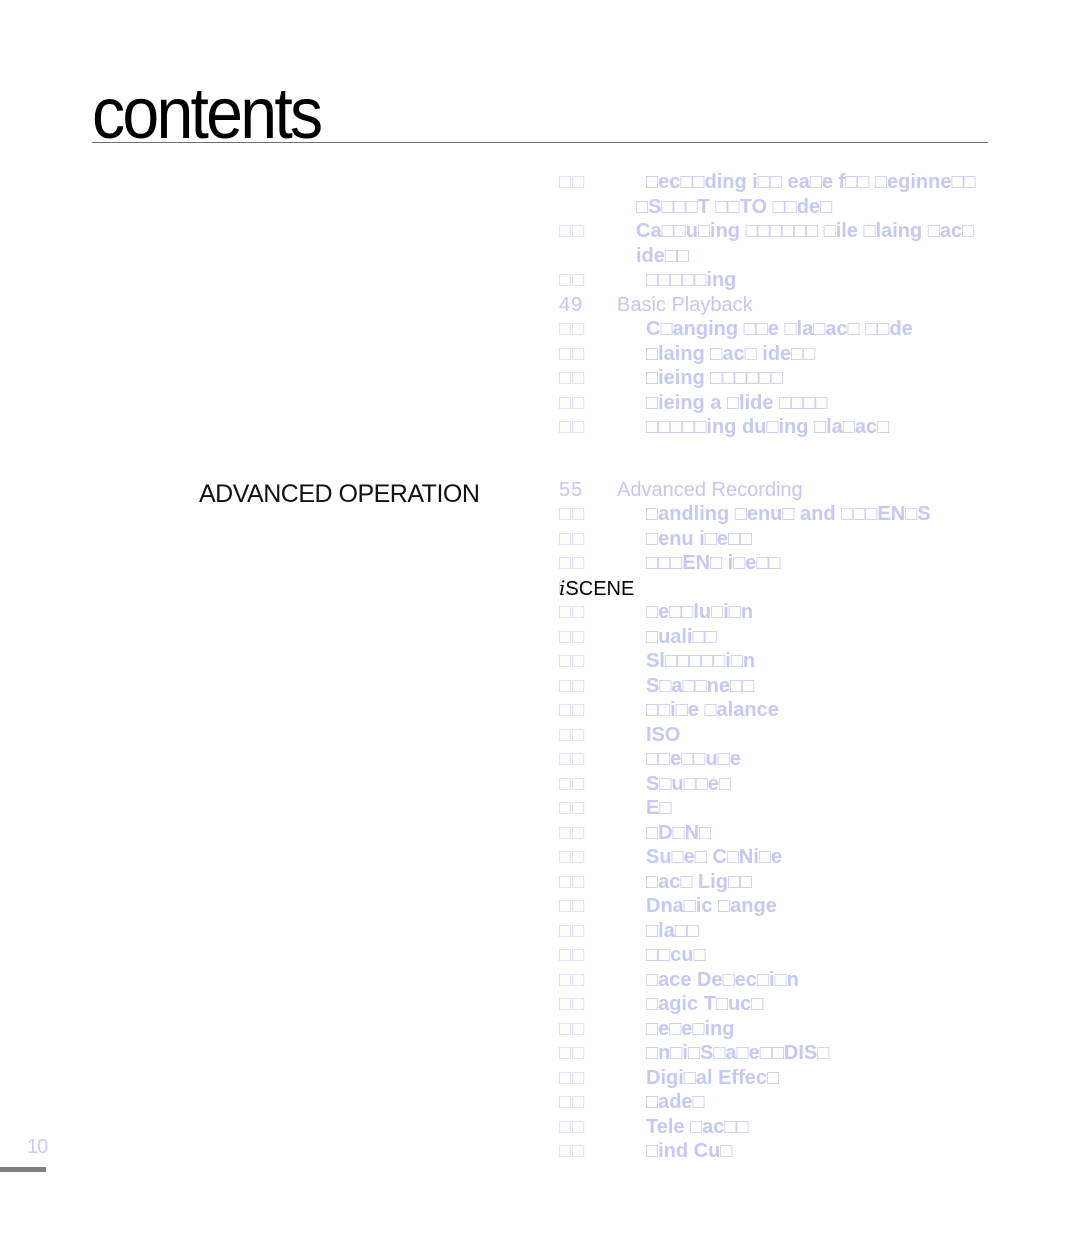  Describe the element at coordinates (819, 735) in the screenshot. I see `toc-entry: □□ ISO` at that location.